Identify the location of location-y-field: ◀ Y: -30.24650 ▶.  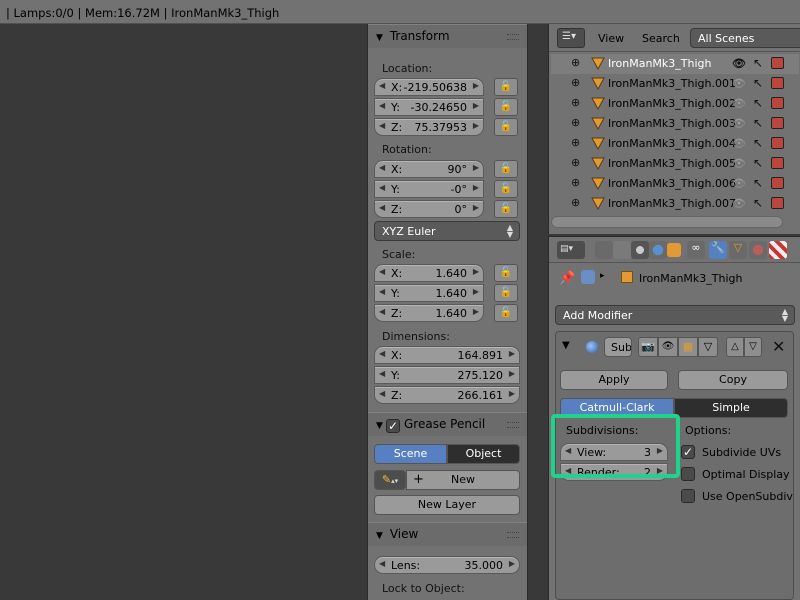
(429, 107).